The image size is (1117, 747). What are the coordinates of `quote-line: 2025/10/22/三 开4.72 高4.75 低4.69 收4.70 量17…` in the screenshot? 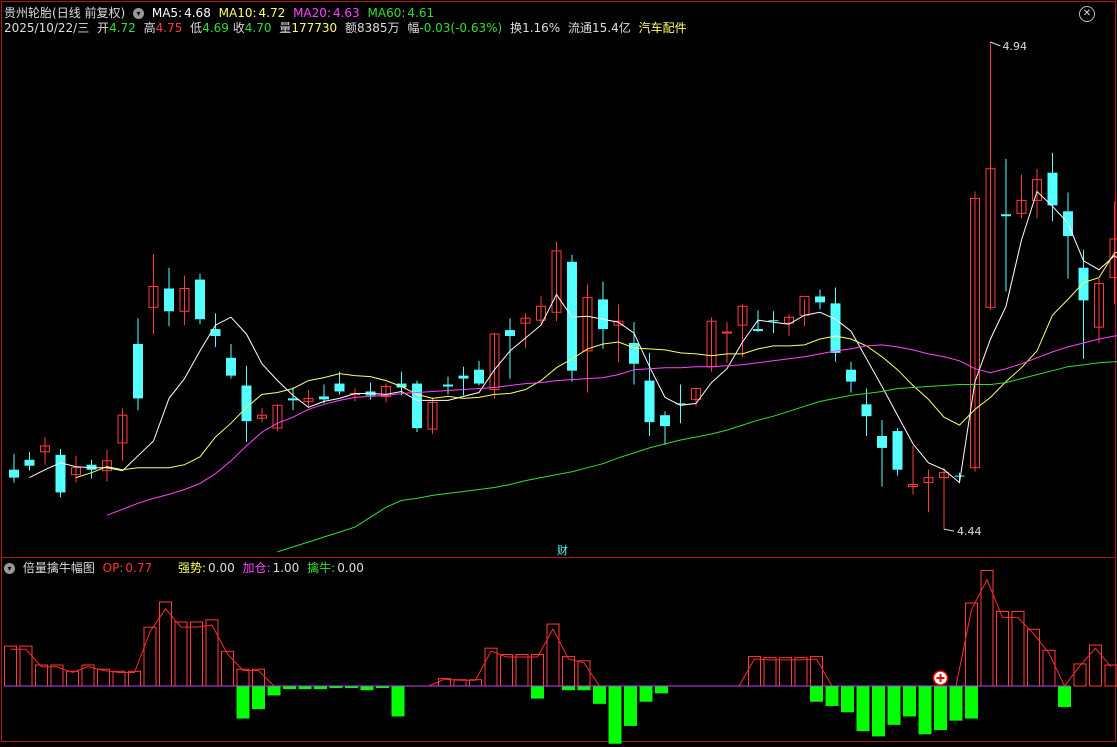 It's located at (347, 28).